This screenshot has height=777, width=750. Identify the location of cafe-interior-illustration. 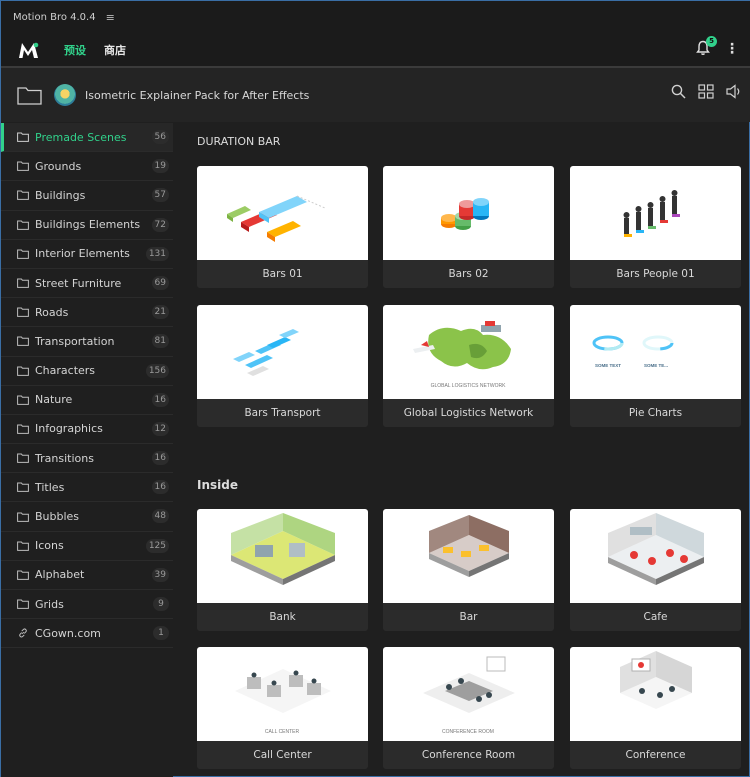
(656, 549).